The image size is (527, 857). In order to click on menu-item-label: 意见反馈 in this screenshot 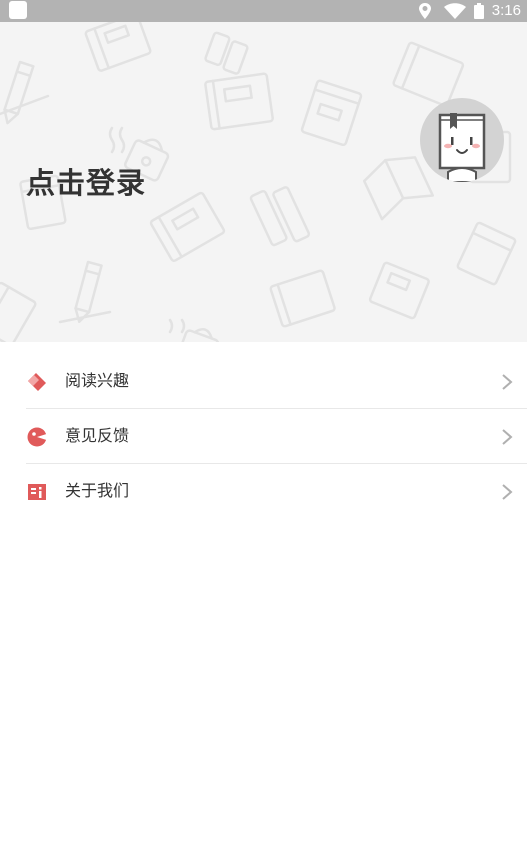, I will do `click(97, 435)`.